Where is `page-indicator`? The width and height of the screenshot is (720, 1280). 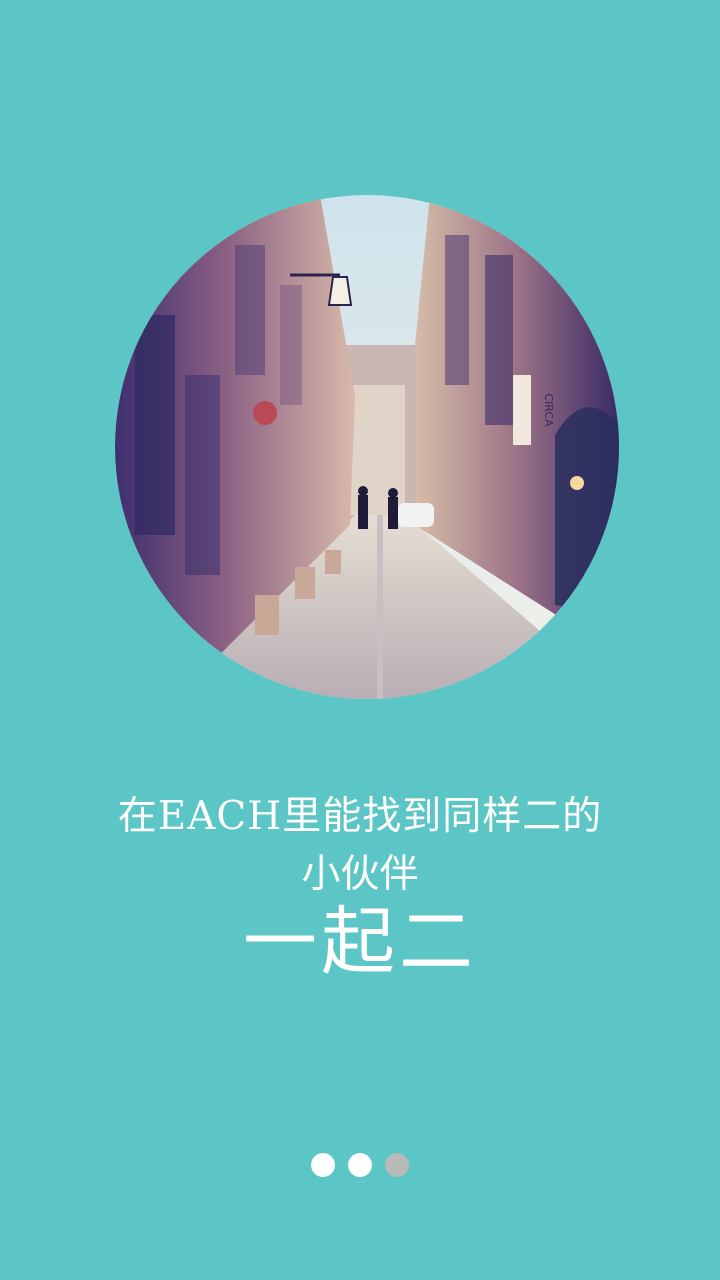 page-indicator is located at coordinates (360, 1165).